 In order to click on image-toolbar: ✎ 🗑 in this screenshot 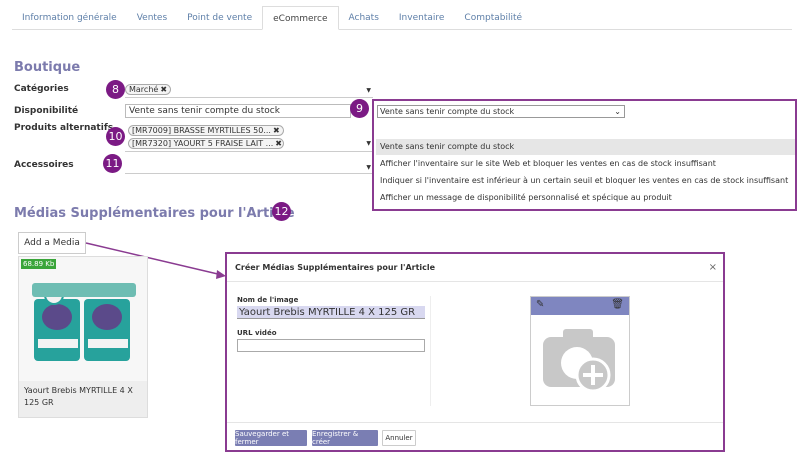, I will do `click(580, 306)`.